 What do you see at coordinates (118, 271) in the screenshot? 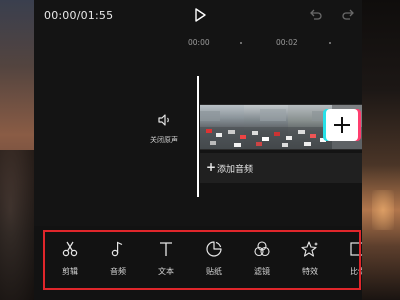
I see `tool-label: 音频` at bounding box center [118, 271].